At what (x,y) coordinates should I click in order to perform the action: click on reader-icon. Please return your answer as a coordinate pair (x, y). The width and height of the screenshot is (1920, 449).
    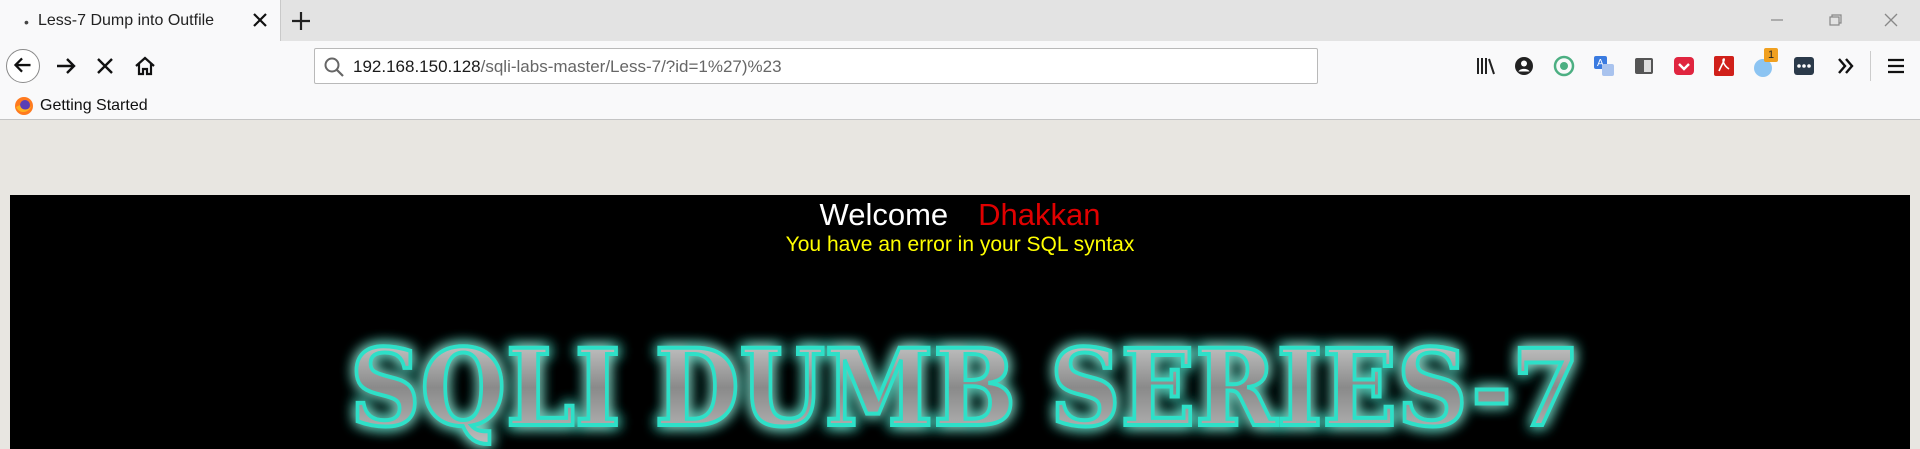
    Looking at the image, I should click on (1644, 66).